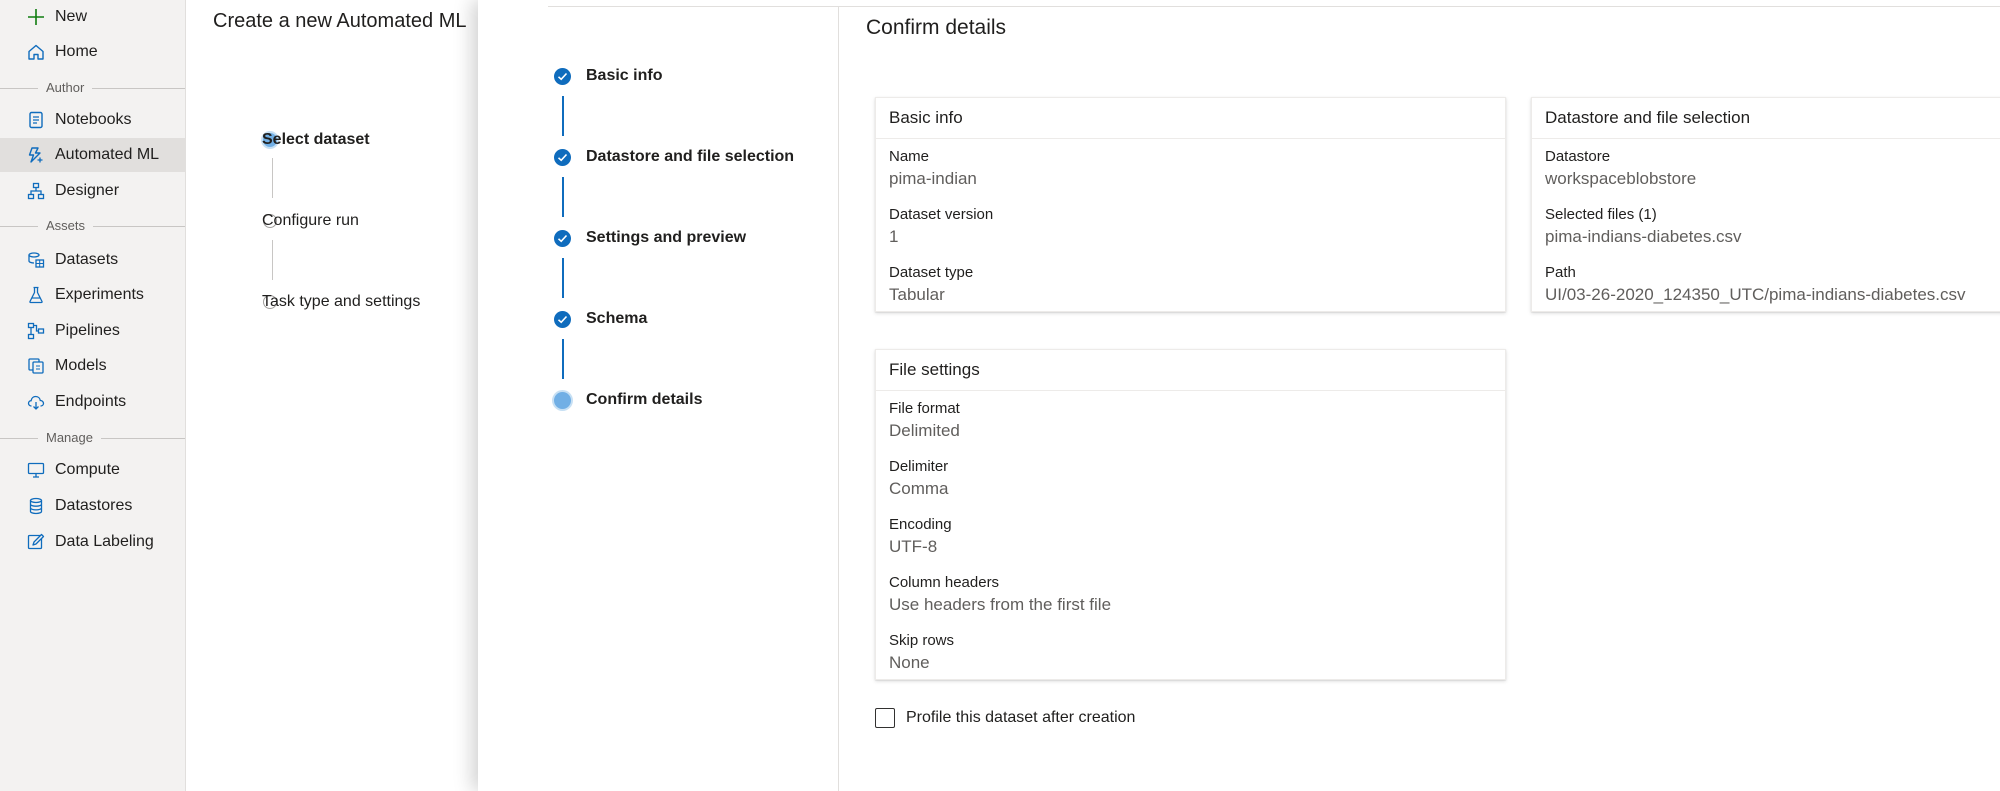  What do you see at coordinates (36, 331) in the screenshot?
I see `pipelines-icon` at bounding box center [36, 331].